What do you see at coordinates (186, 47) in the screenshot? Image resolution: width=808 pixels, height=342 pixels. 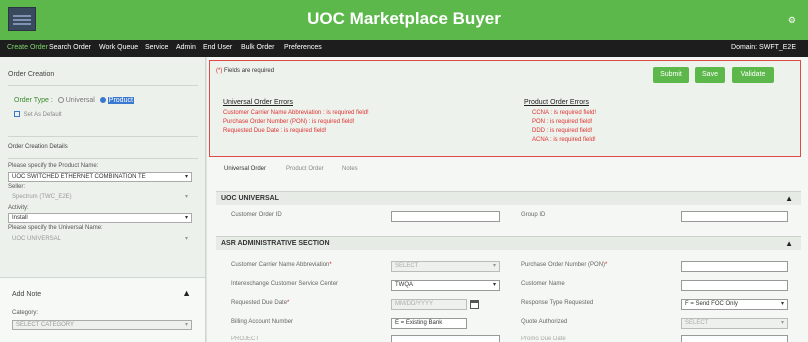 I see `nav-admin: Admin` at bounding box center [186, 47].